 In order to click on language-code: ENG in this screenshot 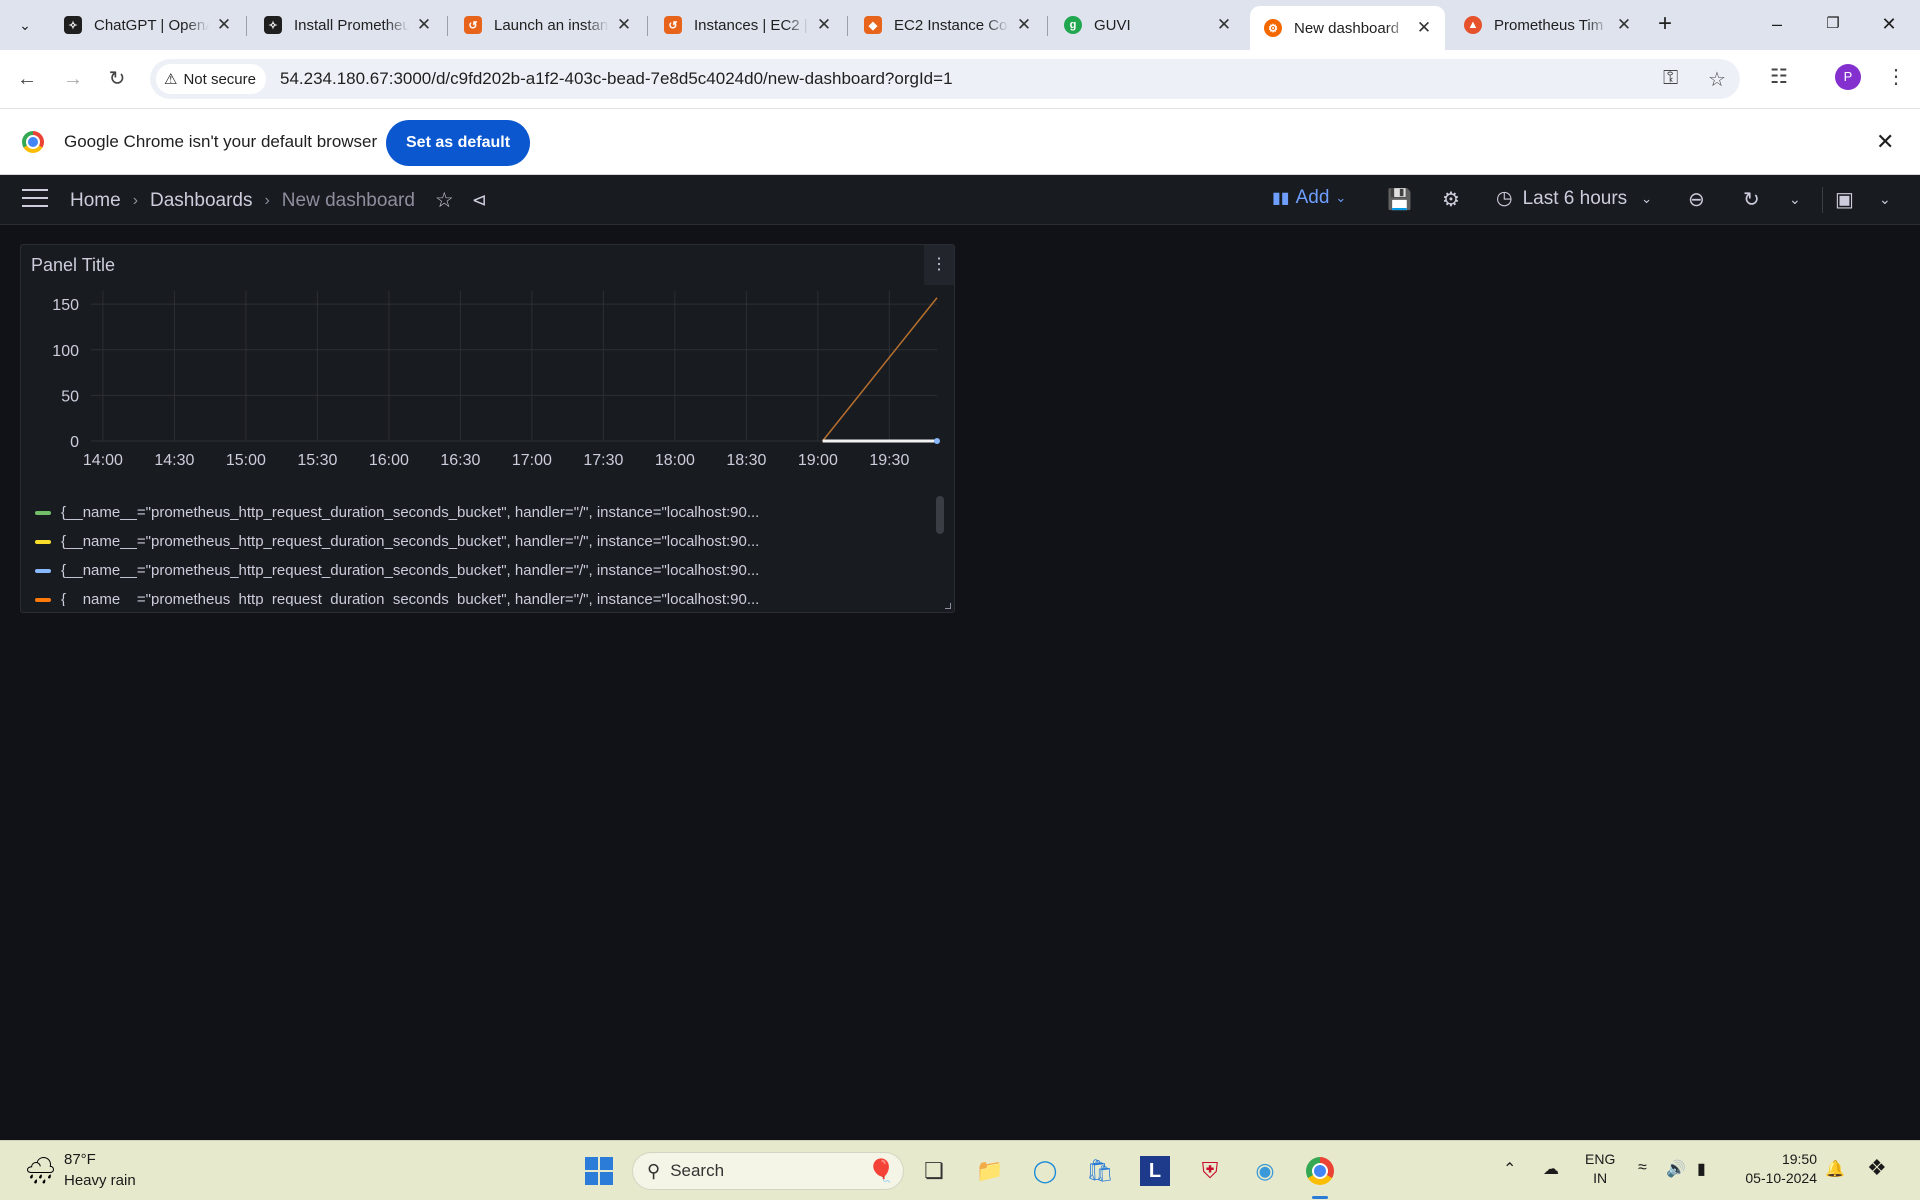, I will do `click(1600, 1159)`.